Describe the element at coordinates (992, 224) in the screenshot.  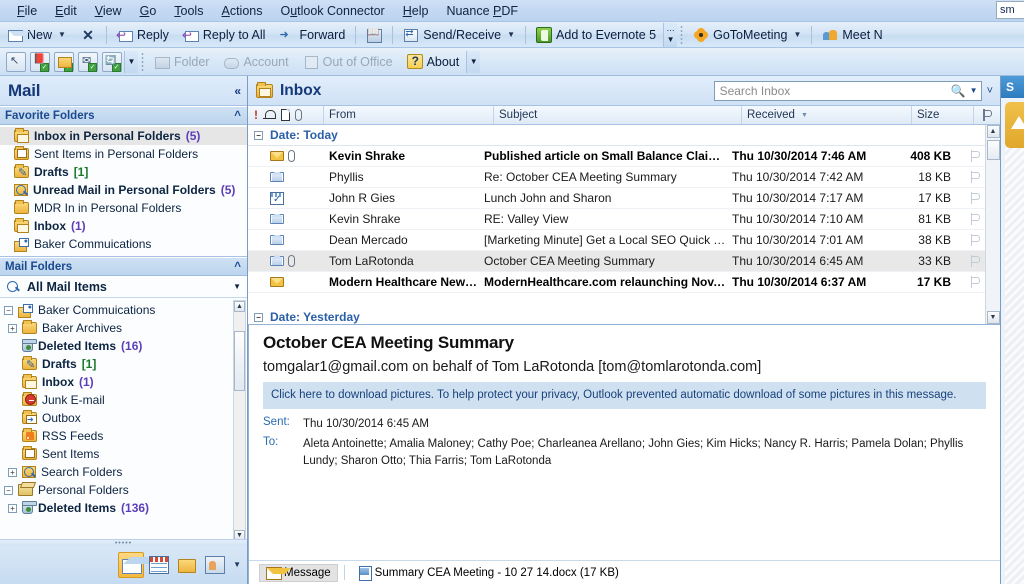
I see `message-list-scrollbar: ▲ ▼` at that location.